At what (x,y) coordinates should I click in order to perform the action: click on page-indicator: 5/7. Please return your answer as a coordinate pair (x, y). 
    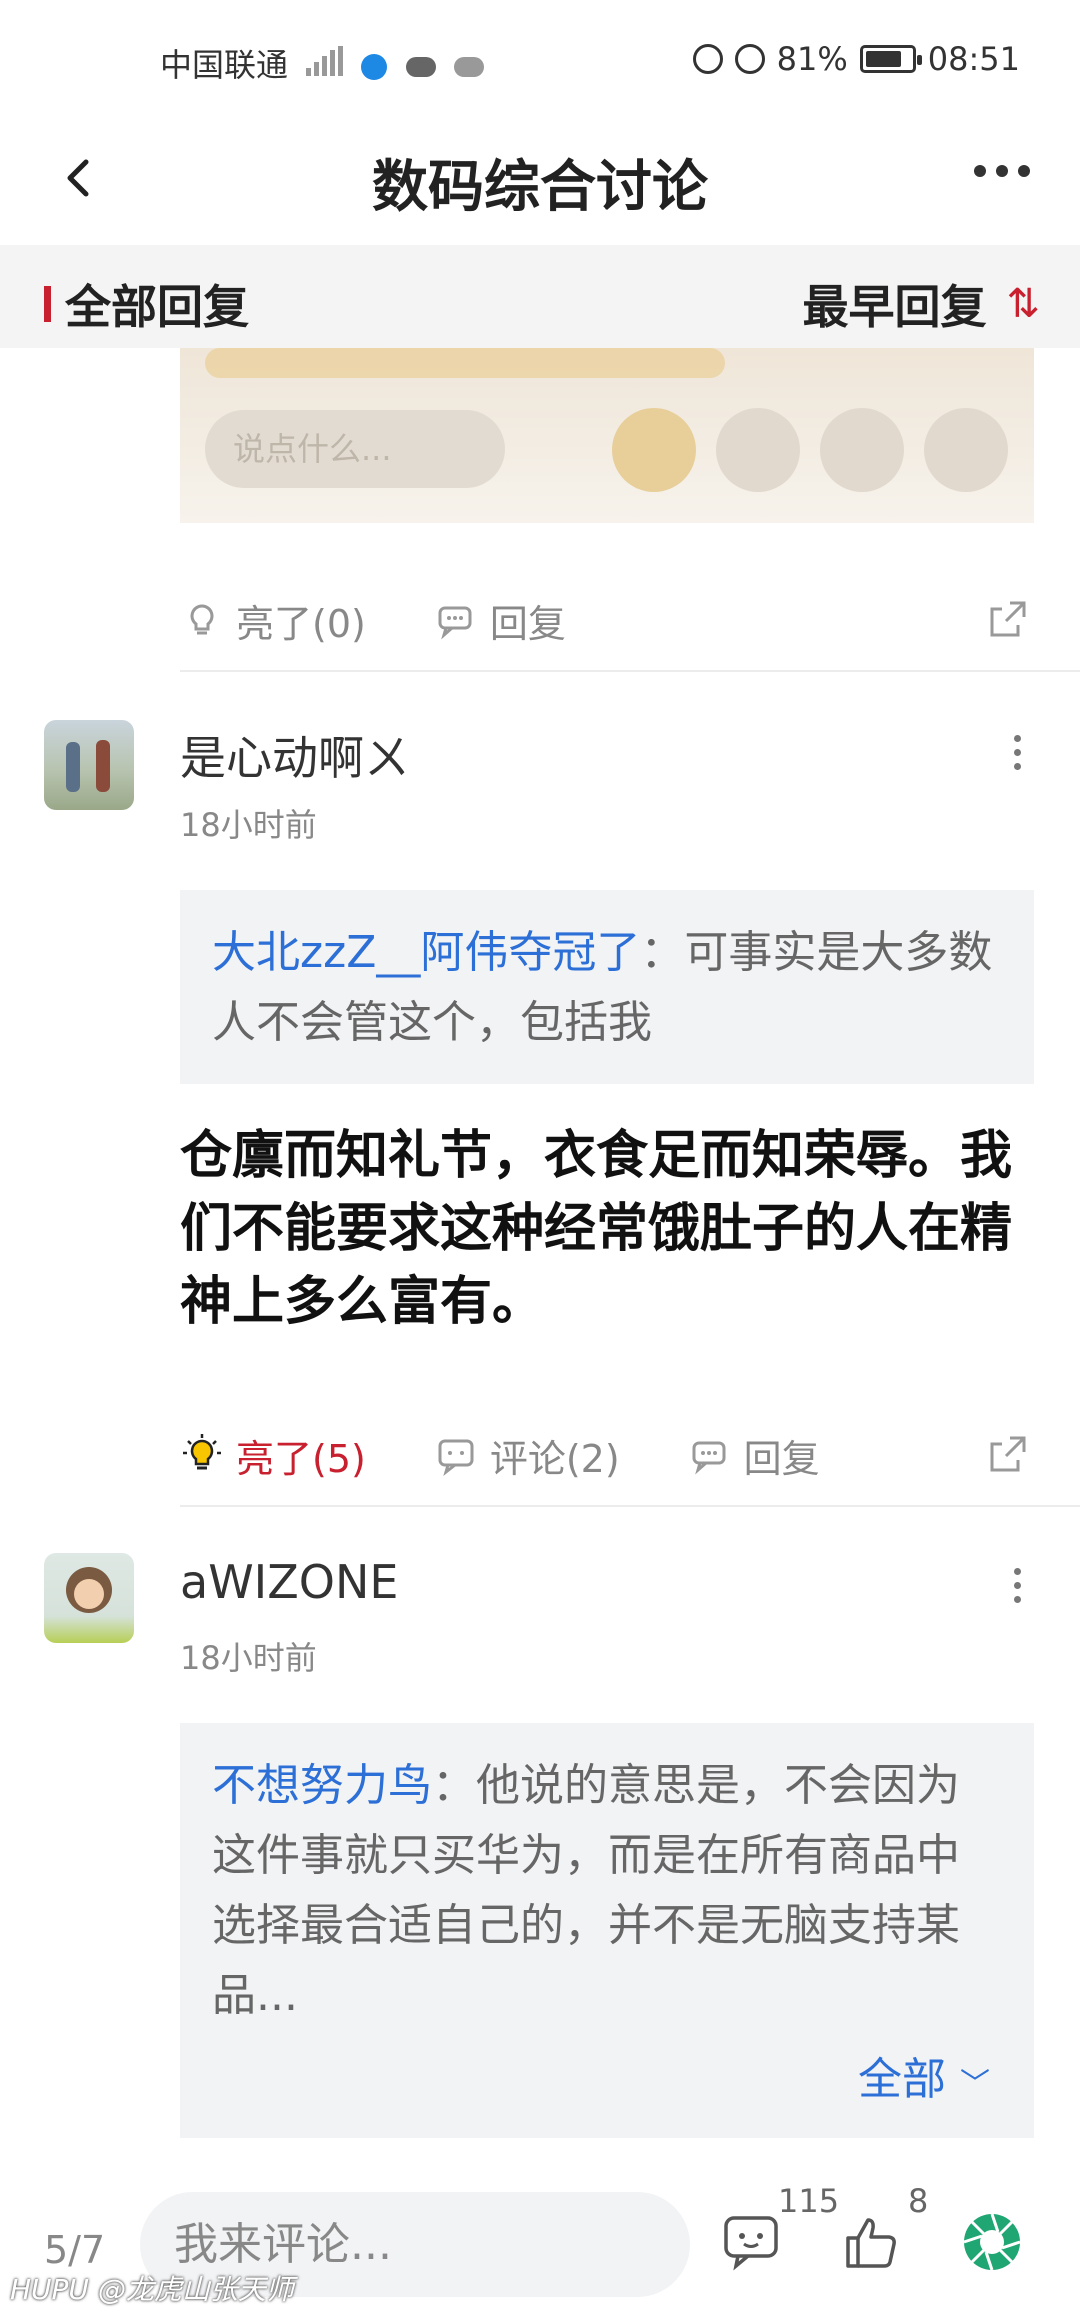
    Looking at the image, I should click on (74, 2250).